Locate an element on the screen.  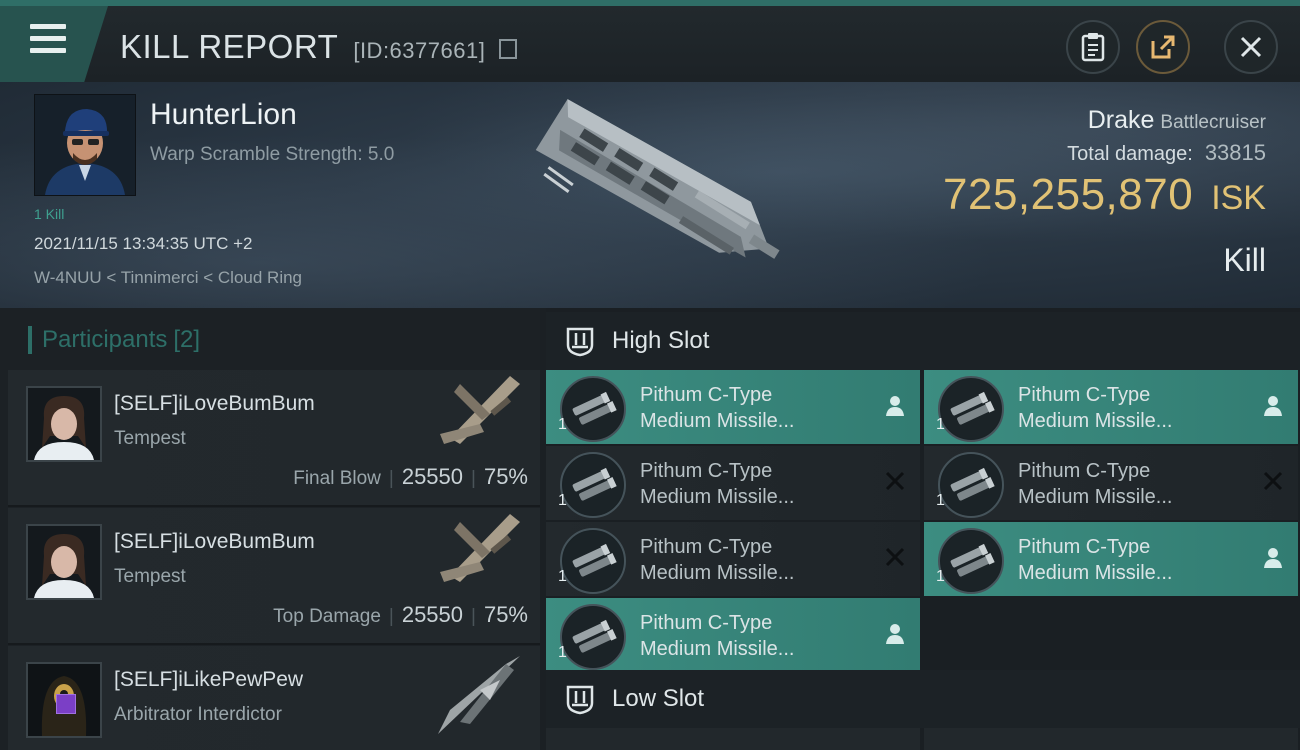
high-slot-label: High Slot is located at coordinates (661, 340).